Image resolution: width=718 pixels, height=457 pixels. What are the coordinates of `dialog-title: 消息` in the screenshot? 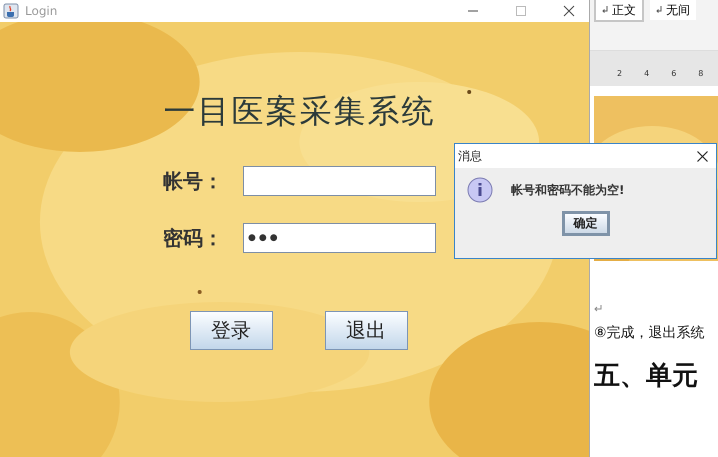 It's located at (470, 156).